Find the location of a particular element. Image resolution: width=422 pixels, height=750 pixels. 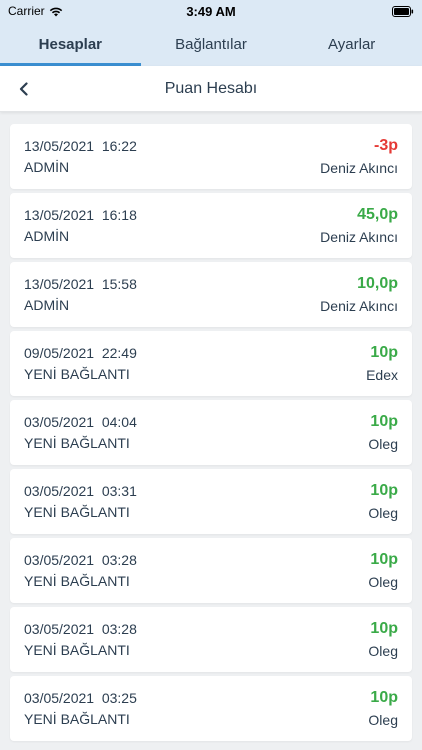

navigation-bar: Puan Hesabı is located at coordinates (211, 89).